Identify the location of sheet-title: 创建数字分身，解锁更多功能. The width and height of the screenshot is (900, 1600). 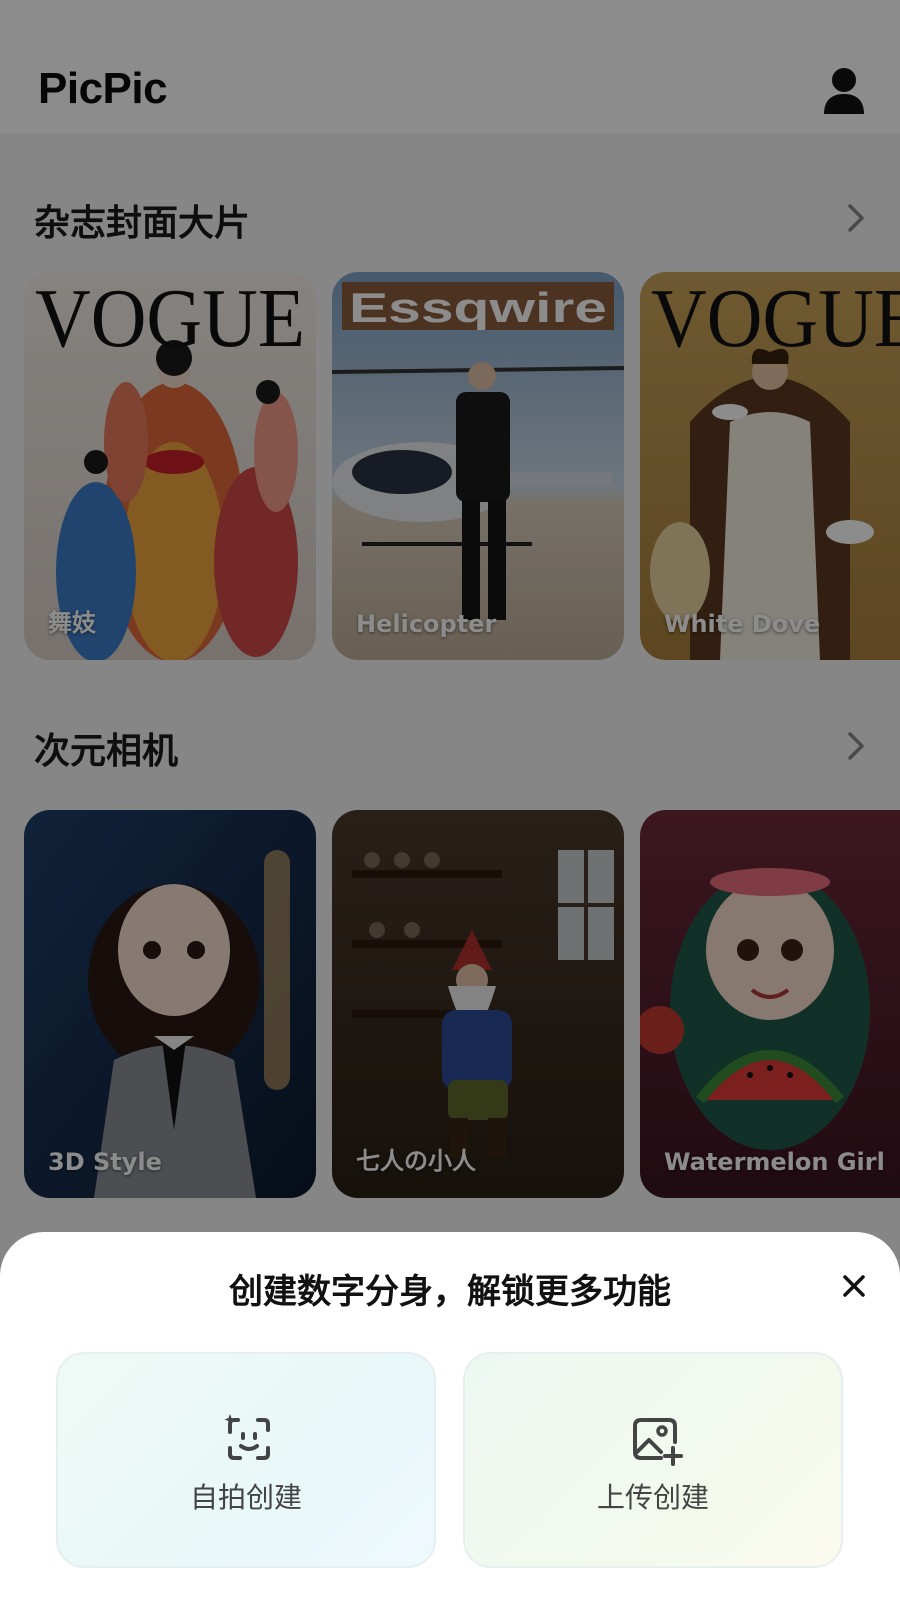
(450, 1292).